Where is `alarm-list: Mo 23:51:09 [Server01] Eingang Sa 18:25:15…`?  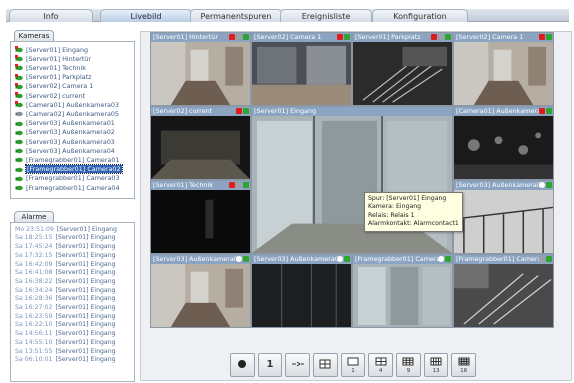
alarm-list: Mo 23:51:09 [Server01] Eingang Sa 18:25:15… is located at coordinates (72, 302).